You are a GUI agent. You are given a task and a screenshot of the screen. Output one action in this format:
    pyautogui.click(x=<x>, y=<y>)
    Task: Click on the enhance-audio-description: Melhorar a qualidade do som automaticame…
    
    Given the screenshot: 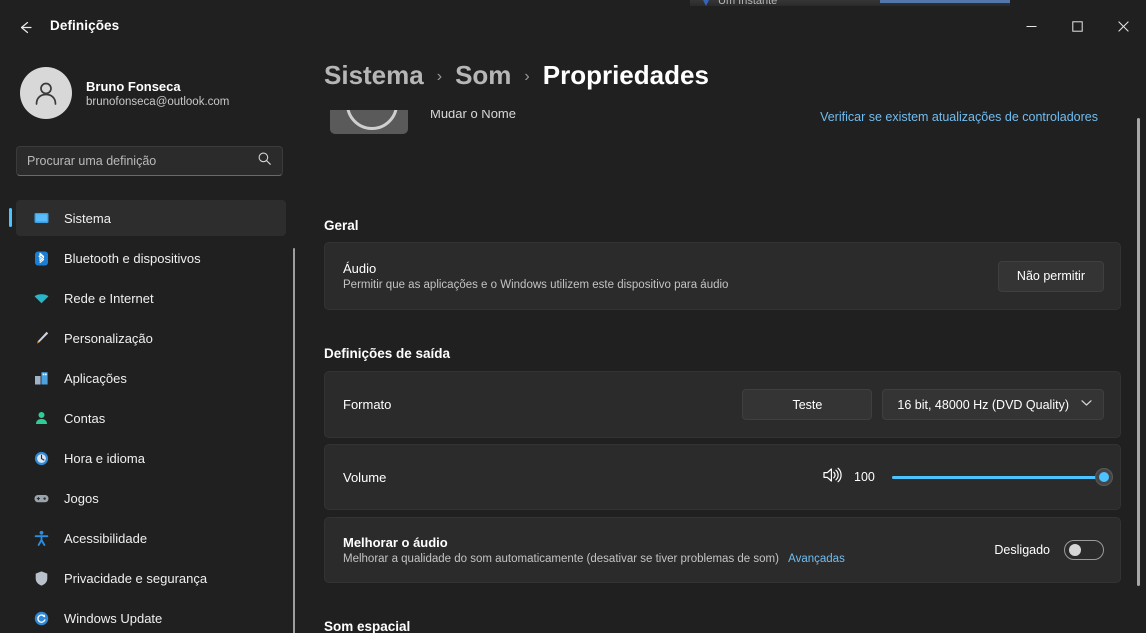 What is the action you would take?
    pyautogui.click(x=594, y=559)
    